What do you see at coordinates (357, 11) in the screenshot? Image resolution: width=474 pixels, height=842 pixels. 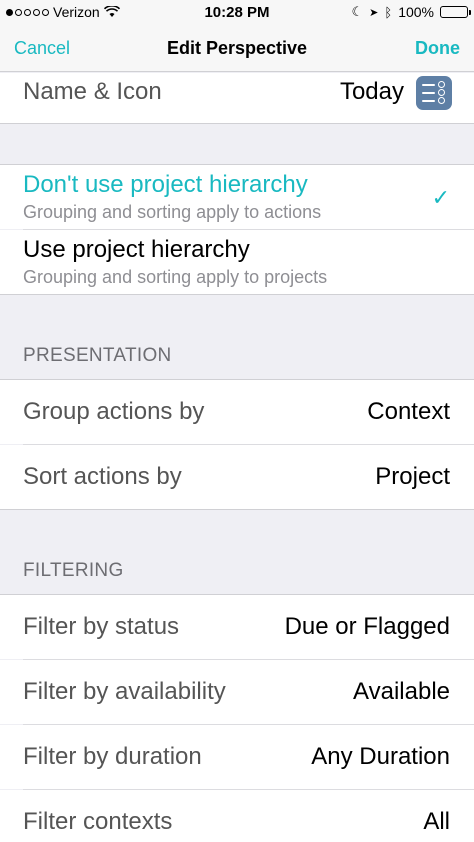 I see `moon-icon: ☾` at bounding box center [357, 11].